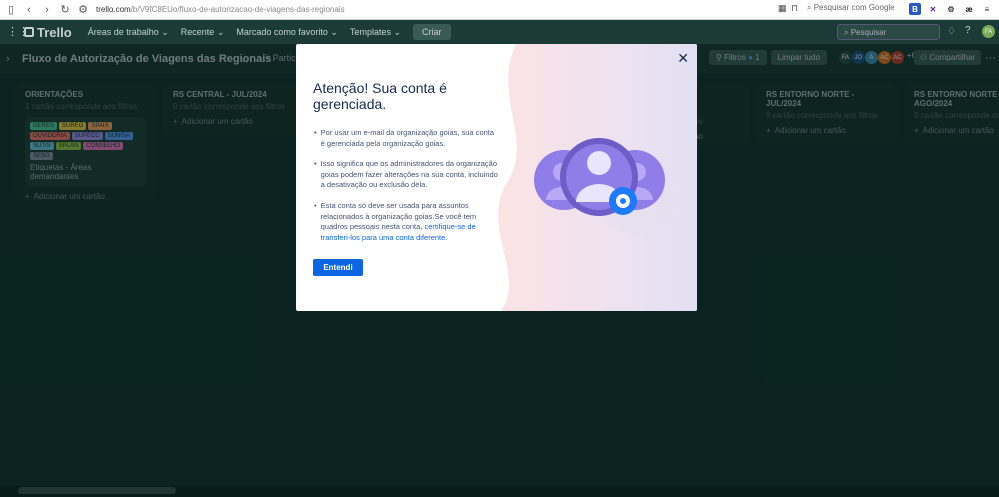 The image size is (999, 497). I want to click on user-avatar: FA, so click(988, 31).